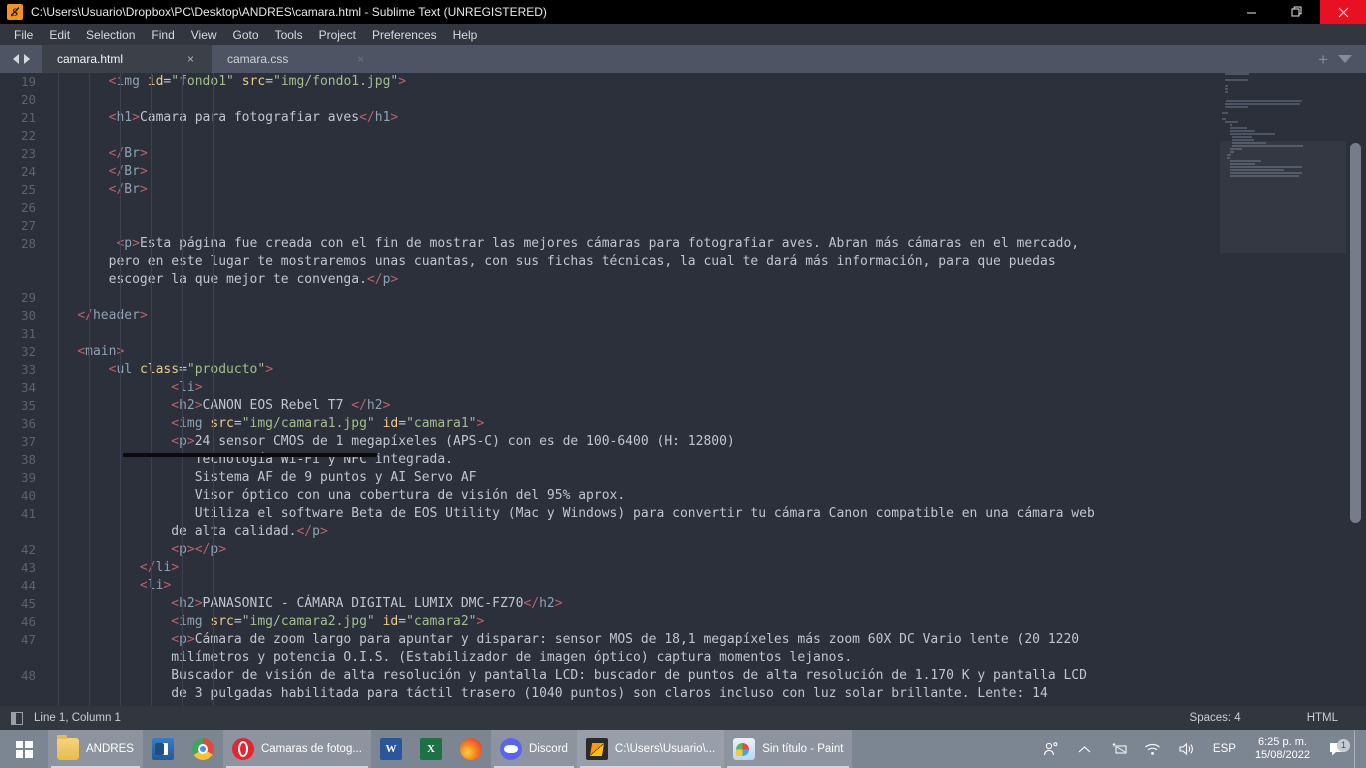 The image size is (1366, 768). What do you see at coordinates (1187, 749) in the screenshot?
I see `speaker-icon` at bounding box center [1187, 749].